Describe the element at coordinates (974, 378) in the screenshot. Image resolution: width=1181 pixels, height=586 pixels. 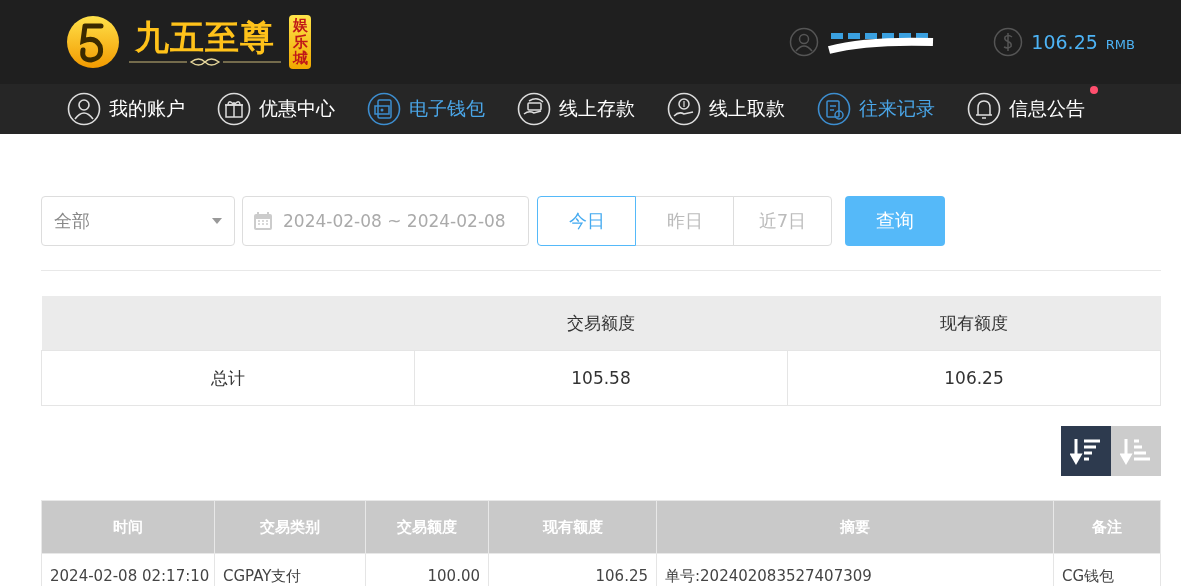
I see `table-cell: 106.25` at that location.